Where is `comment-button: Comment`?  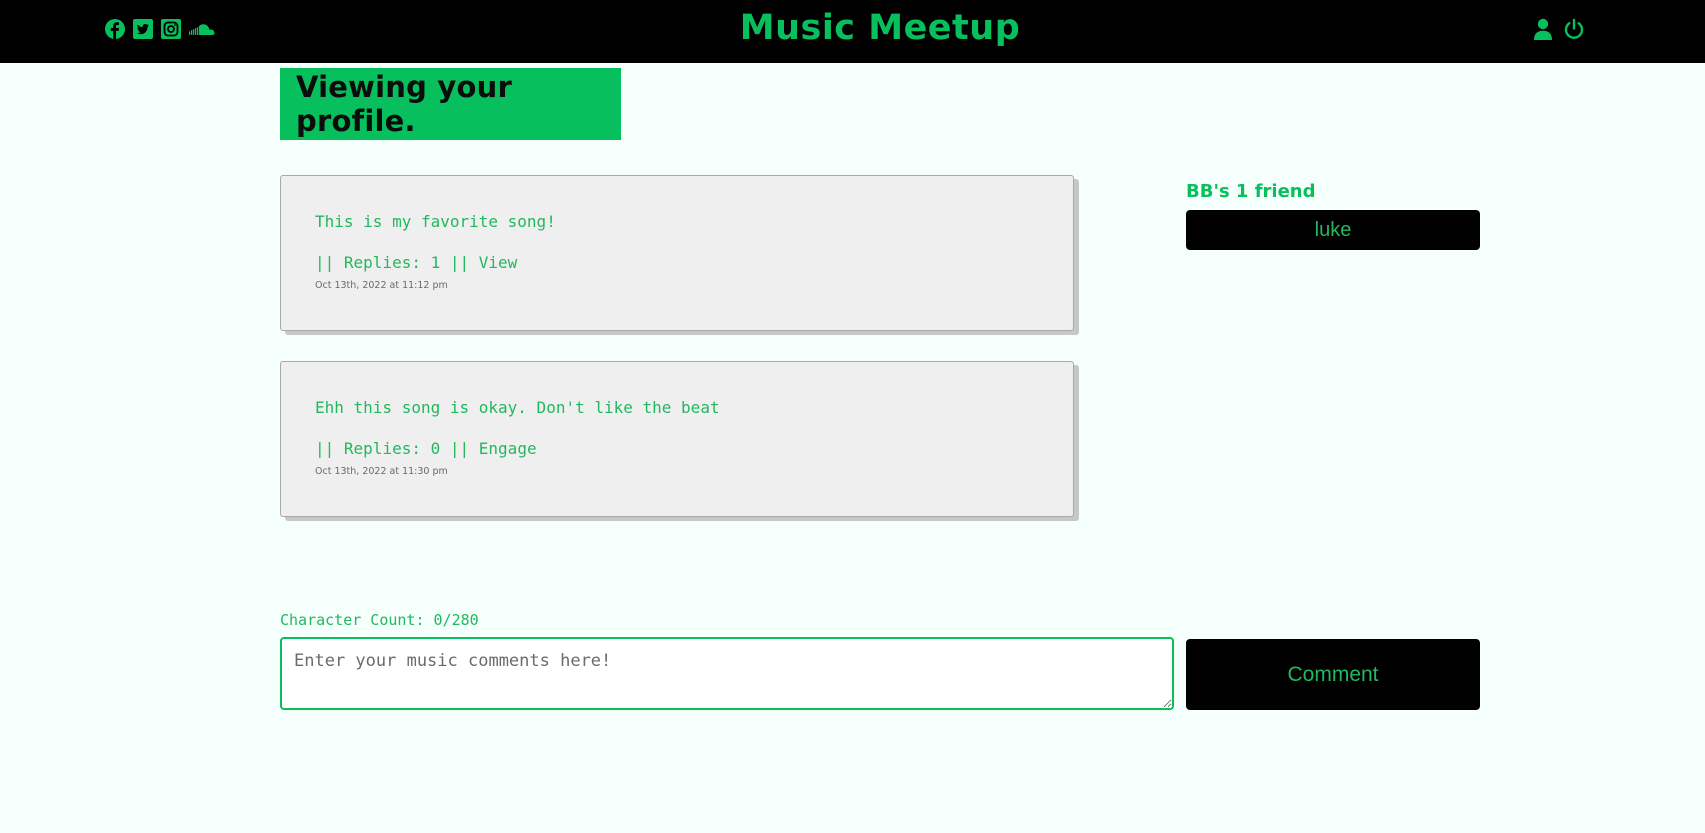 comment-button: Comment is located at coordinates (1333, 674).